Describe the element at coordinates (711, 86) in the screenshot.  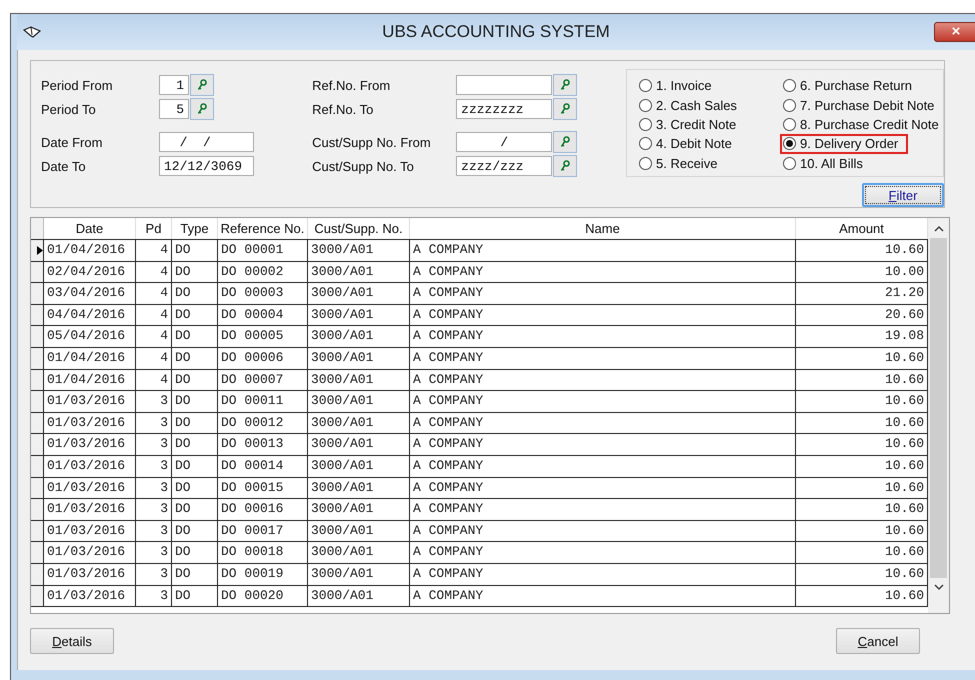
I see `radio-option: 1. Invoice` at that location.